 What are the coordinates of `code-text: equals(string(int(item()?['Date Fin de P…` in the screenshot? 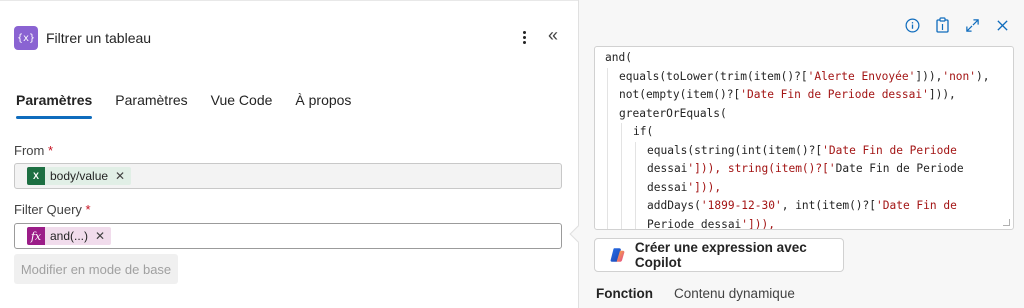 It's located at (802, 150).